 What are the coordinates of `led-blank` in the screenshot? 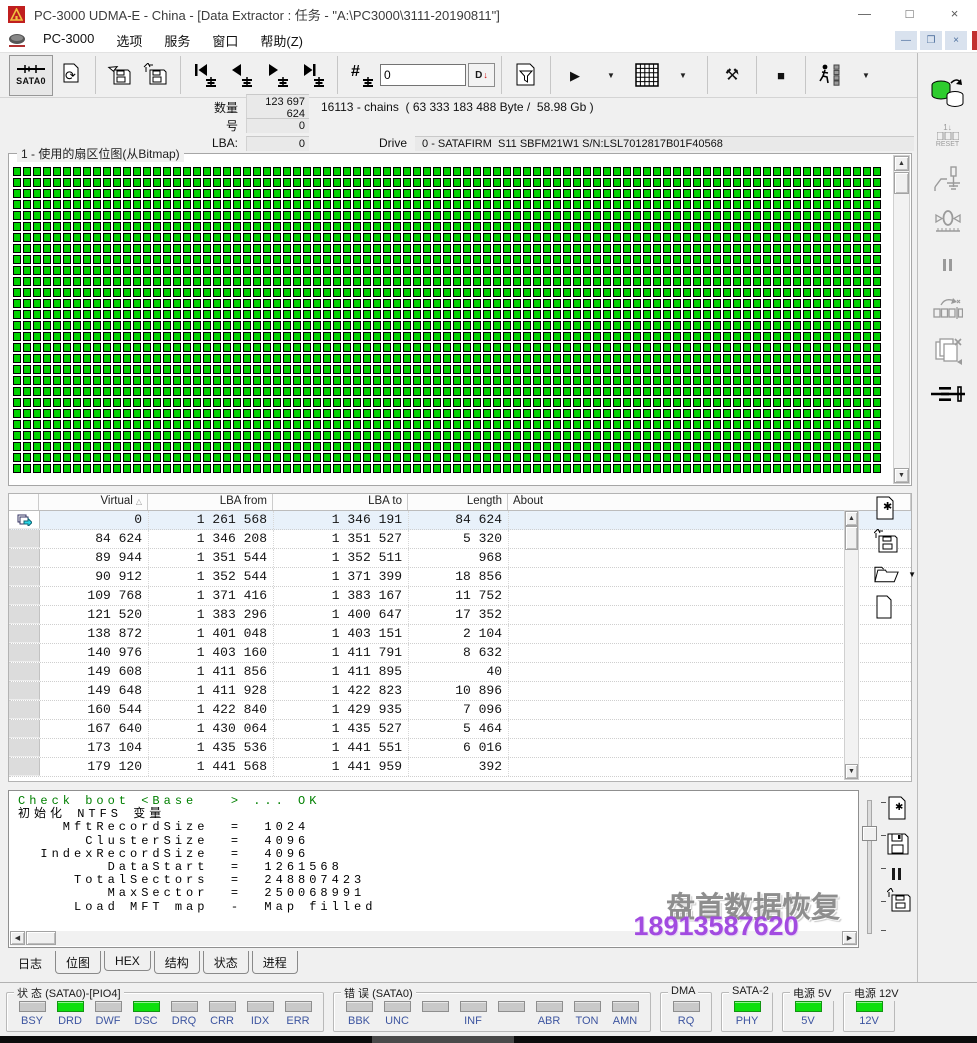 It's located at (511, 1006).